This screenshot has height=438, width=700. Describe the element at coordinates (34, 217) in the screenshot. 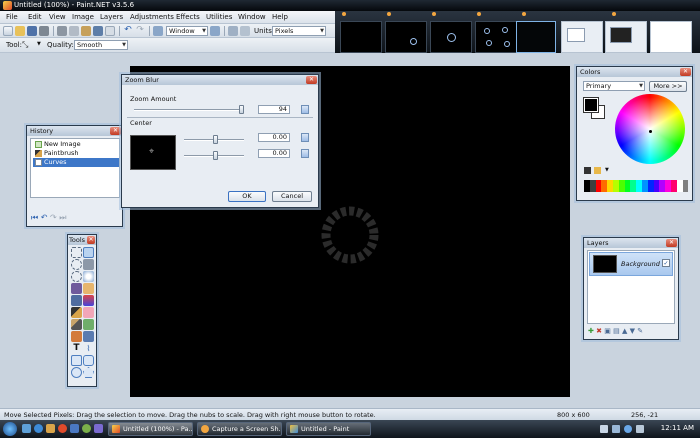

I see `rewind-icon: ⏮` at that location.